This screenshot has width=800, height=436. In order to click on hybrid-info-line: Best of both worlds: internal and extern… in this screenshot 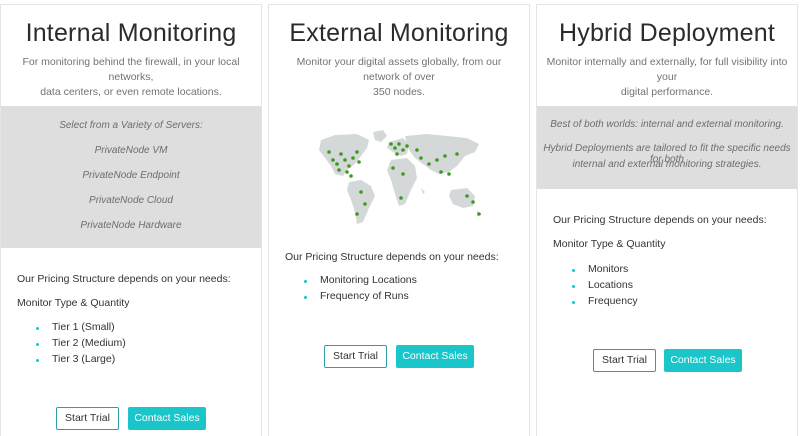, I will do `click(667, 124)`.